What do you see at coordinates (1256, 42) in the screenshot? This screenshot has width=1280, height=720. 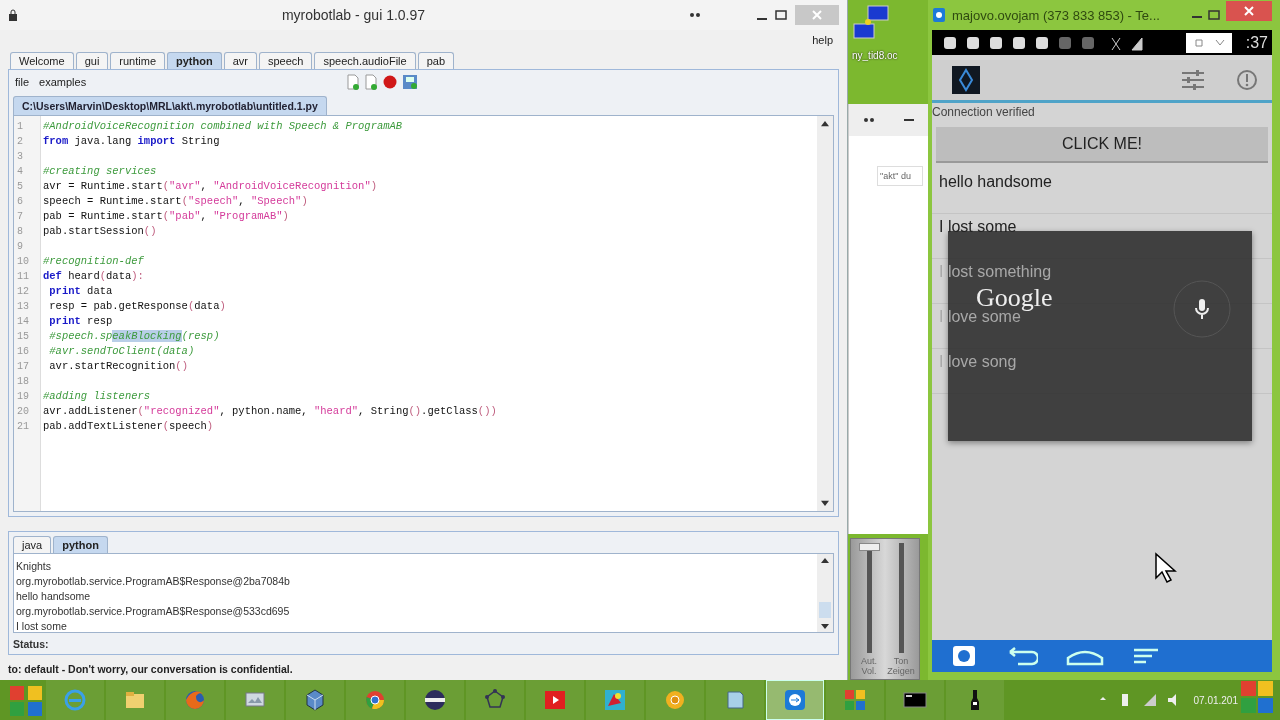 I see `clock: :37` at bounding box center [1256, 42].